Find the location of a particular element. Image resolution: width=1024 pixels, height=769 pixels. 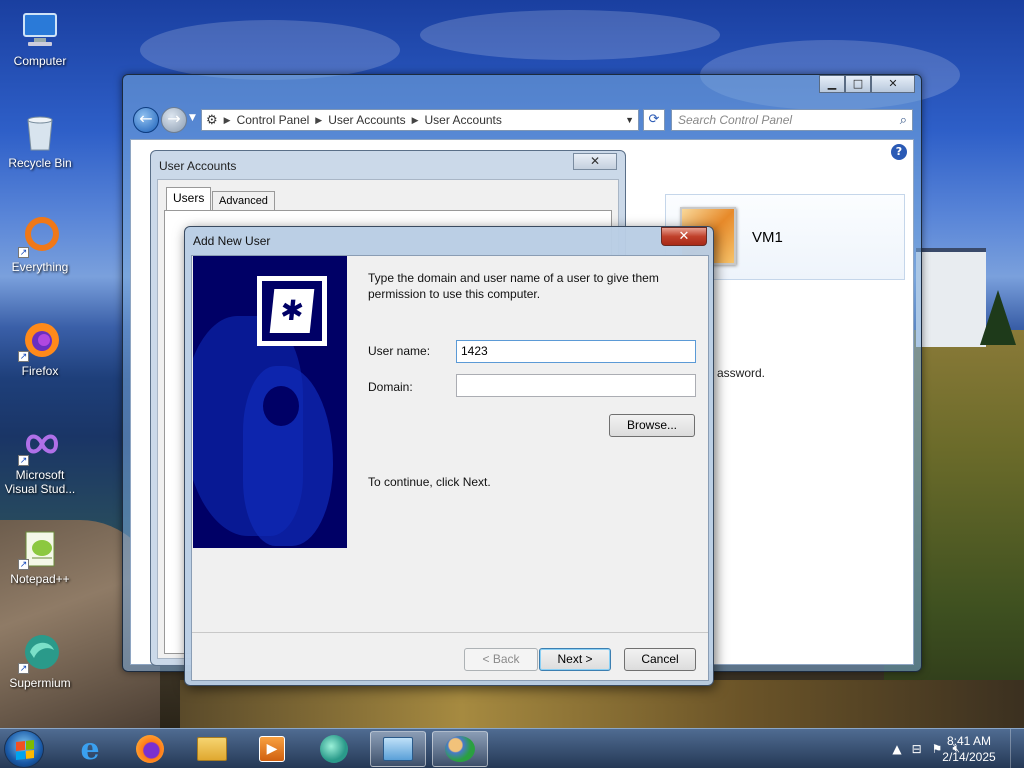

supermium-icon: ↗ is located at coordinates (39, 653).